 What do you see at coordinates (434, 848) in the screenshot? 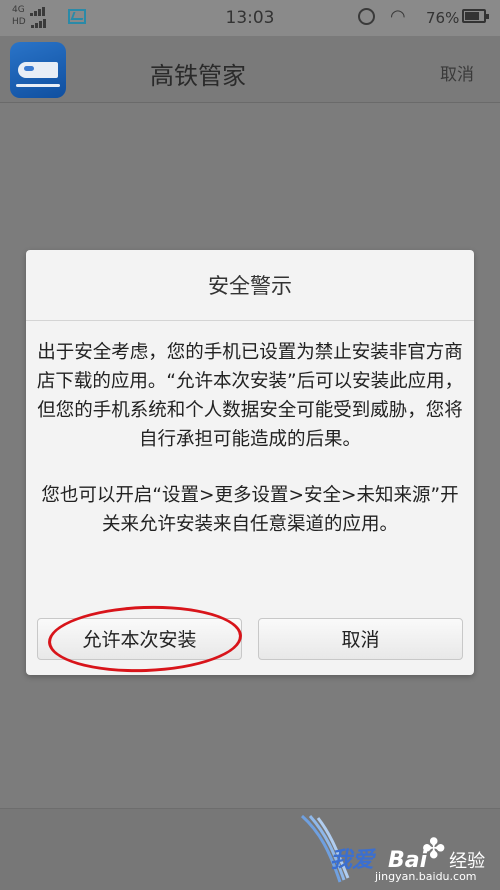
I see `baidu-paw-icon: ✤` at bounding box center [434, 848].